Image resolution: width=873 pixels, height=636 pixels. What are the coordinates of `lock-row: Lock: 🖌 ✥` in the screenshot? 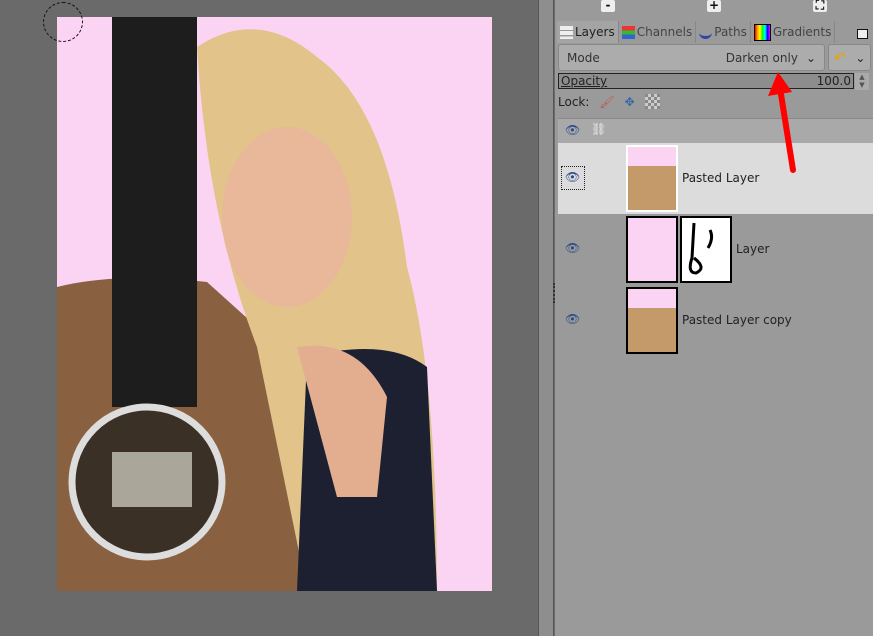 It's located at (609, 101).